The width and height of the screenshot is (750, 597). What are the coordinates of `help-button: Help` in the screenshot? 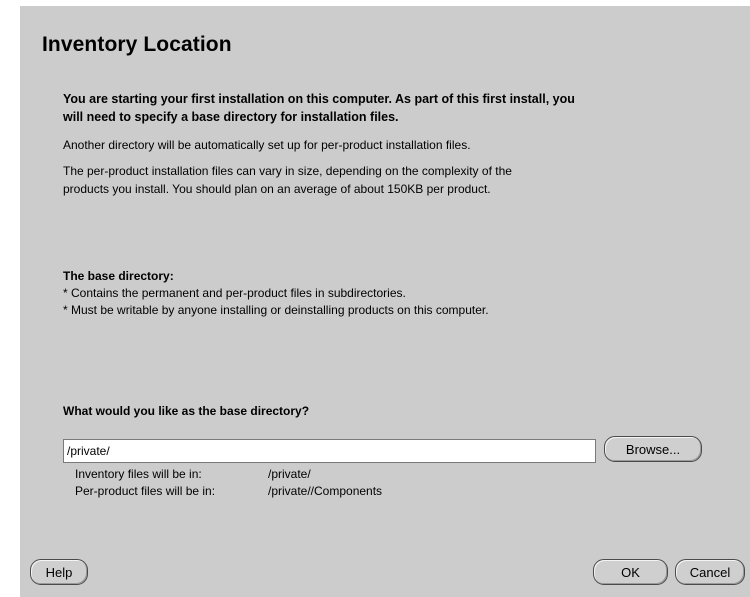 It's located at (59, 572).